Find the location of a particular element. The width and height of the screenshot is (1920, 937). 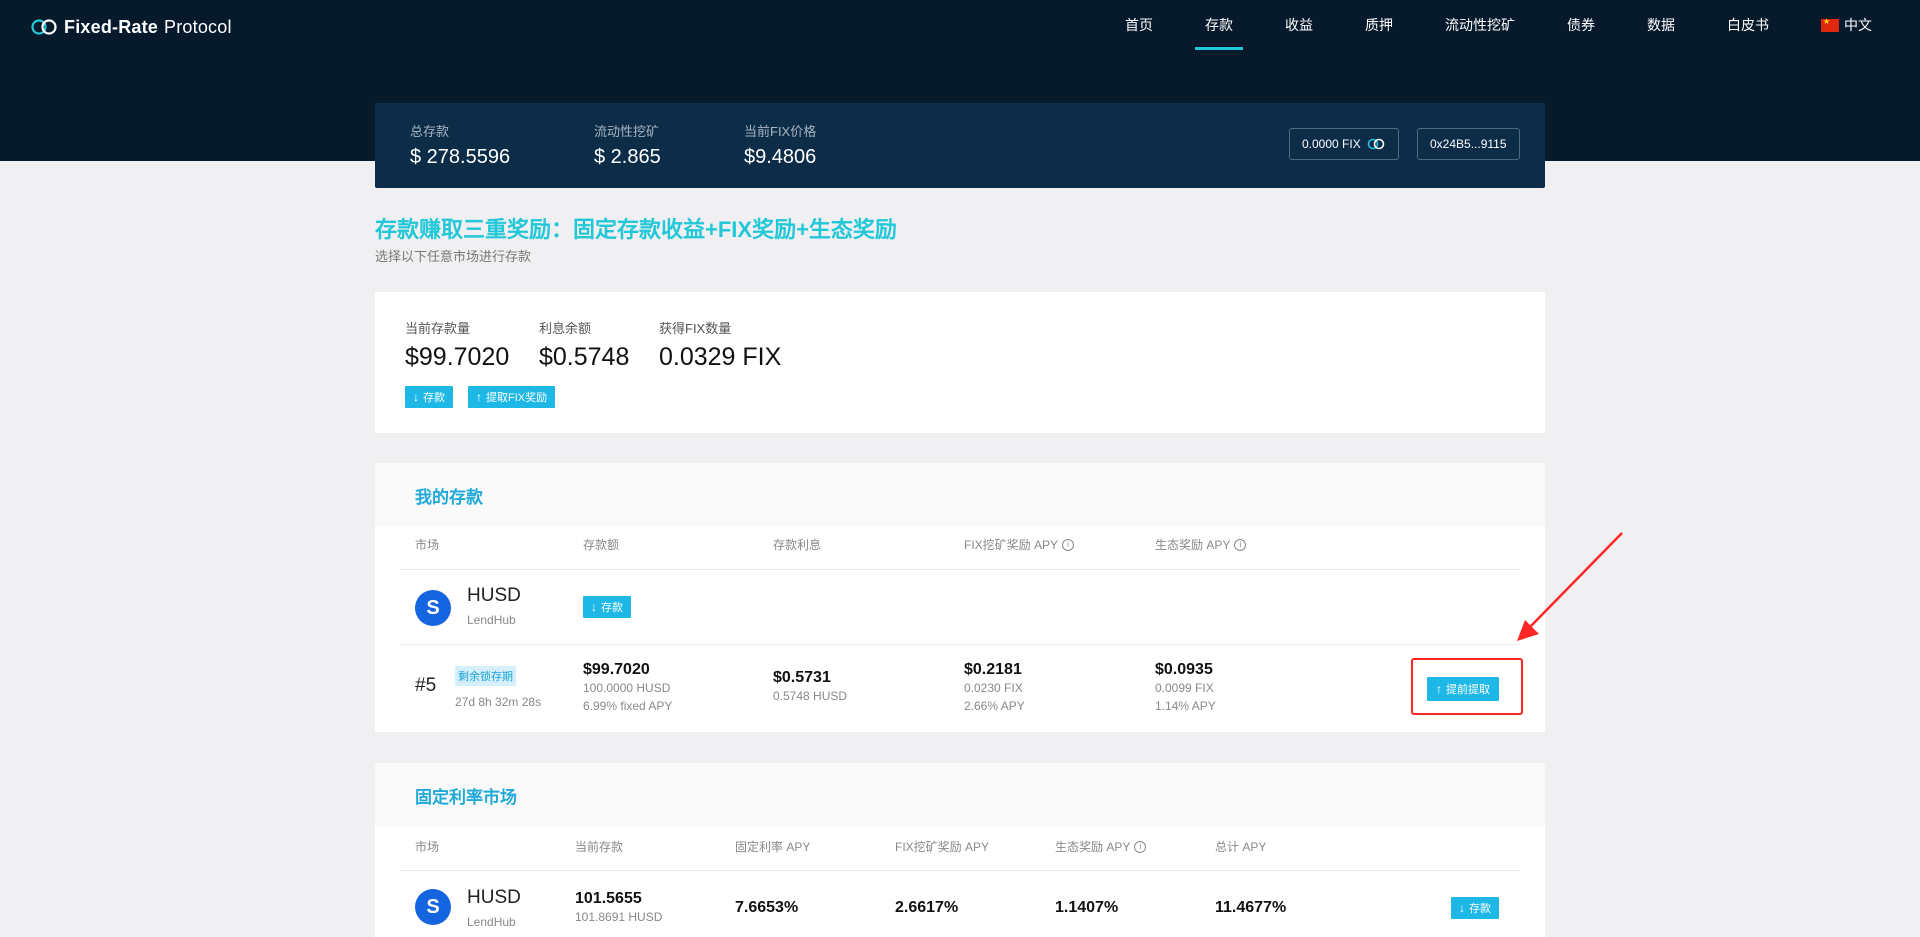

page-subtitle: 选择以下任意市场进行存款 is located at coordinates (453, 256).